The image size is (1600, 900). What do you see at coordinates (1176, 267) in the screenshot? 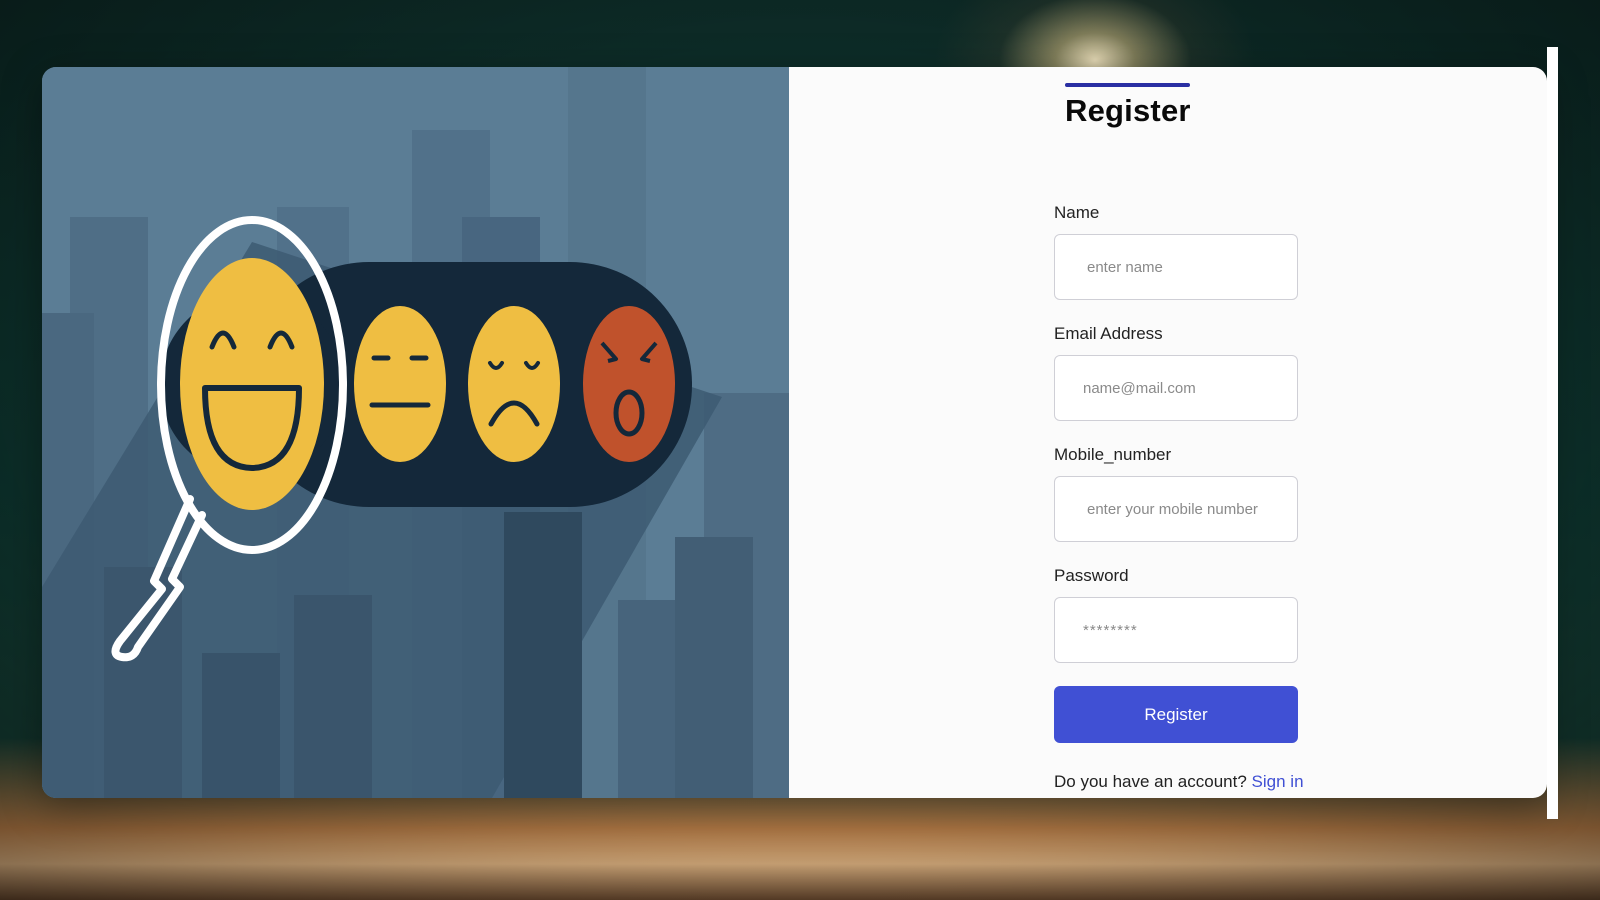
I see `name-input` at bounding box center [1176, 267].